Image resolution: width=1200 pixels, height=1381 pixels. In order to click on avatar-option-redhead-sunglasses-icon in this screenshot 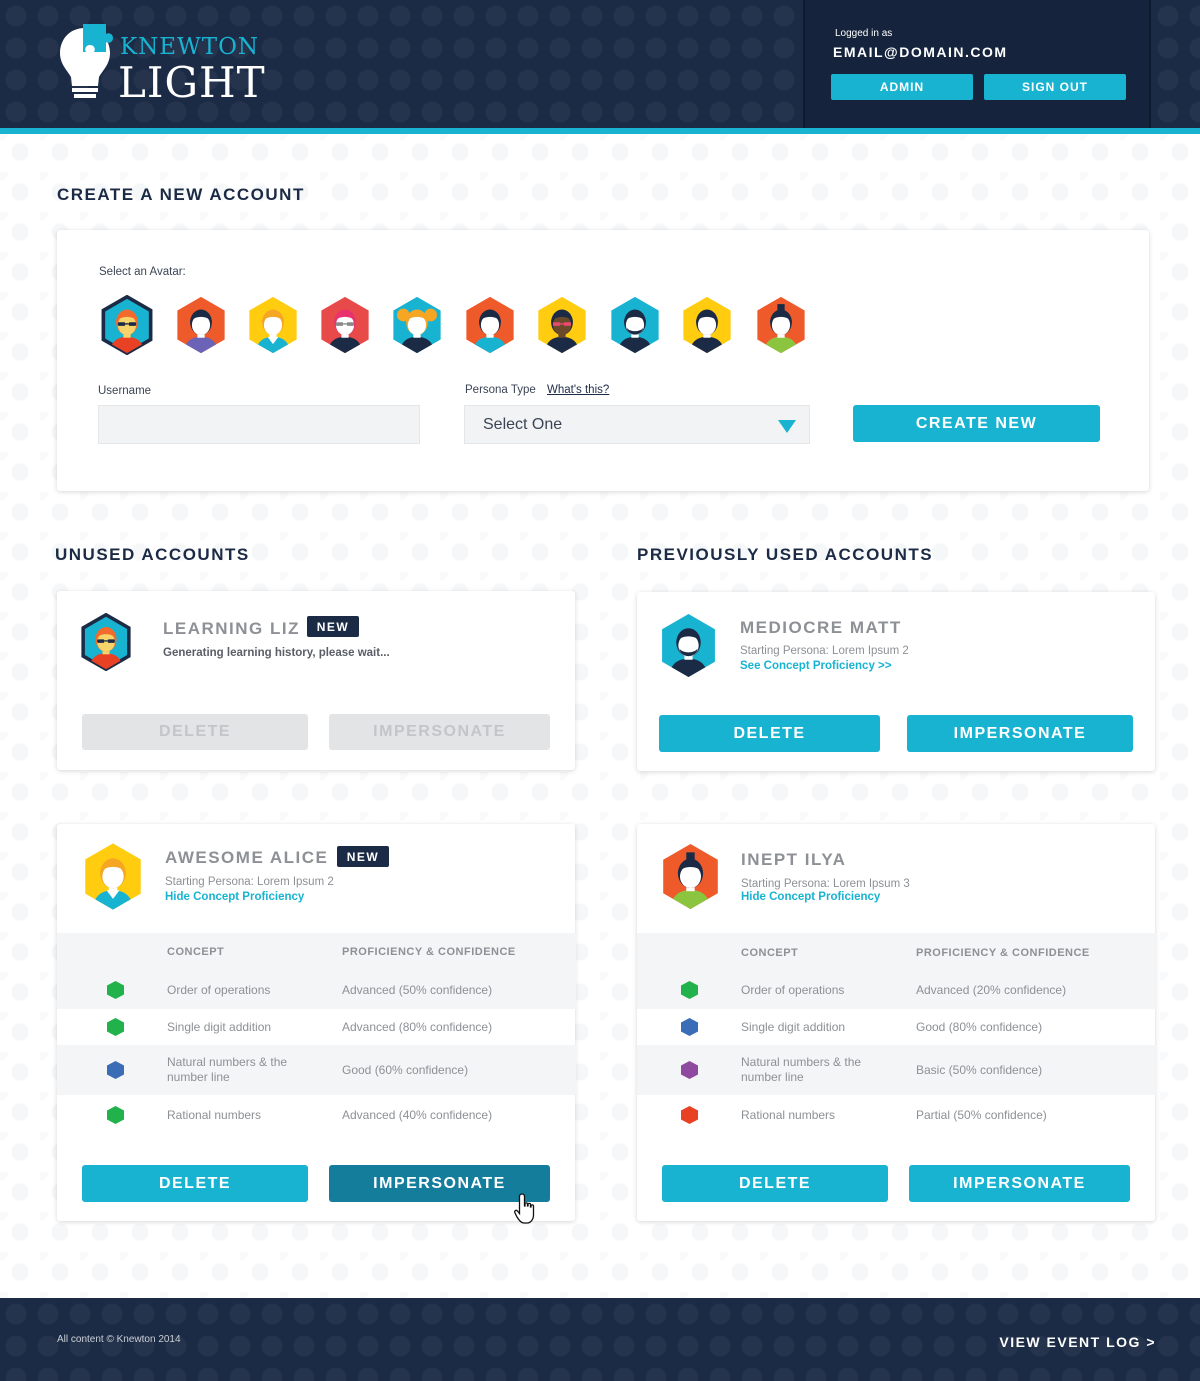, I will do `click(127, 325)`.